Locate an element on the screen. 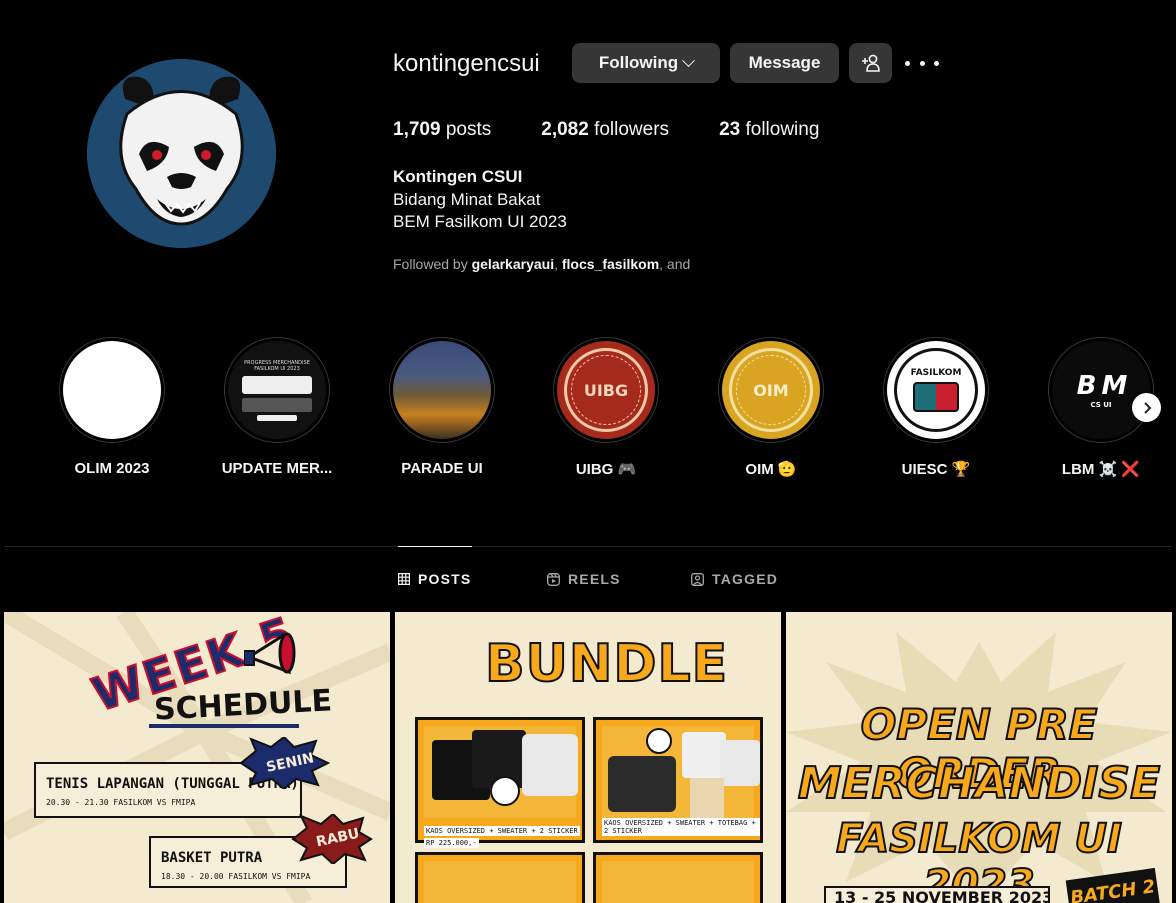 Image resolution: width=1176 pixels, height=903 pixels. highlight-parade-ui: PARADE UI is located at coordinates (442, 407).